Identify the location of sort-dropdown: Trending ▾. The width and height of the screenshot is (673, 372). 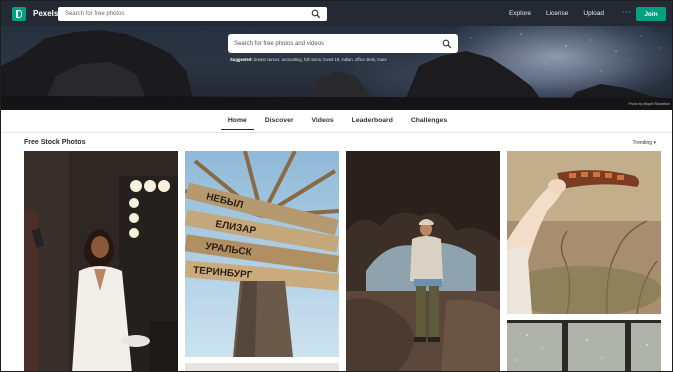
(644, 143).